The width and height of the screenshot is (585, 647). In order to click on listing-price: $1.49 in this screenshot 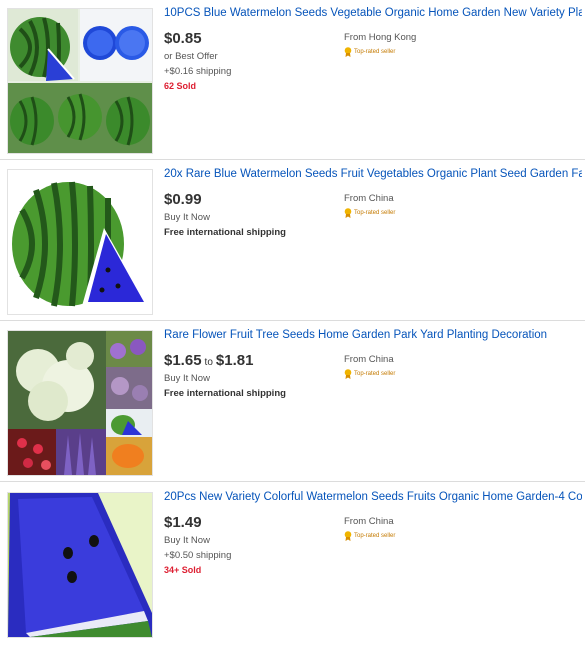, I will do `click(183, 522)`.